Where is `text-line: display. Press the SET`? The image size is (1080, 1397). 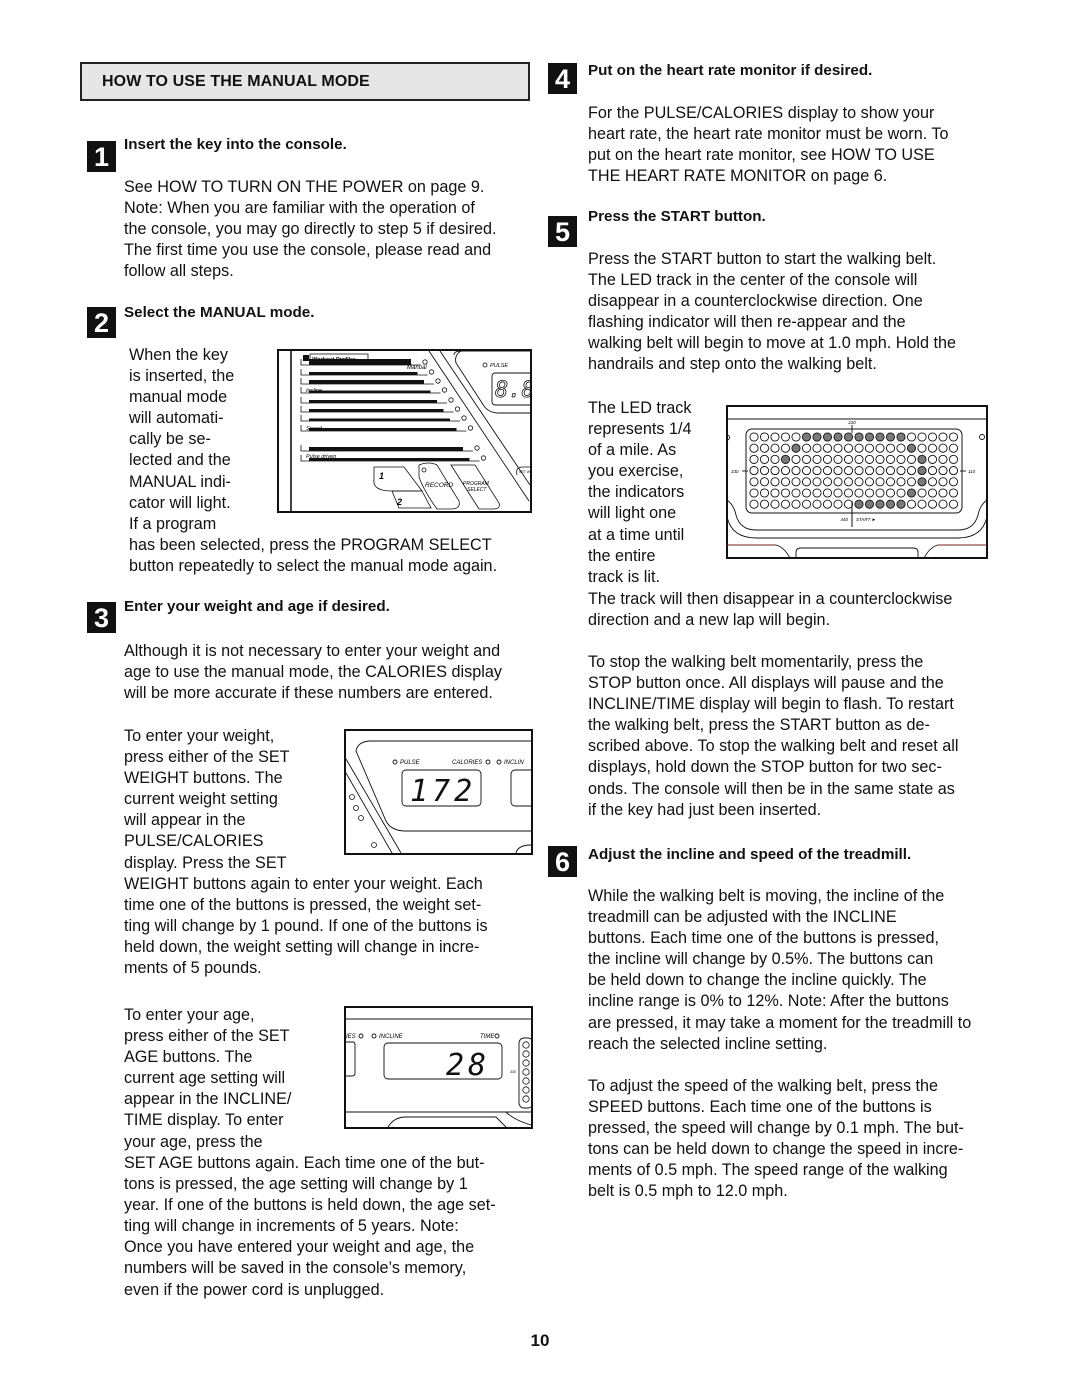 text-line: display. Press the SET is located at coordinates (205, 862).